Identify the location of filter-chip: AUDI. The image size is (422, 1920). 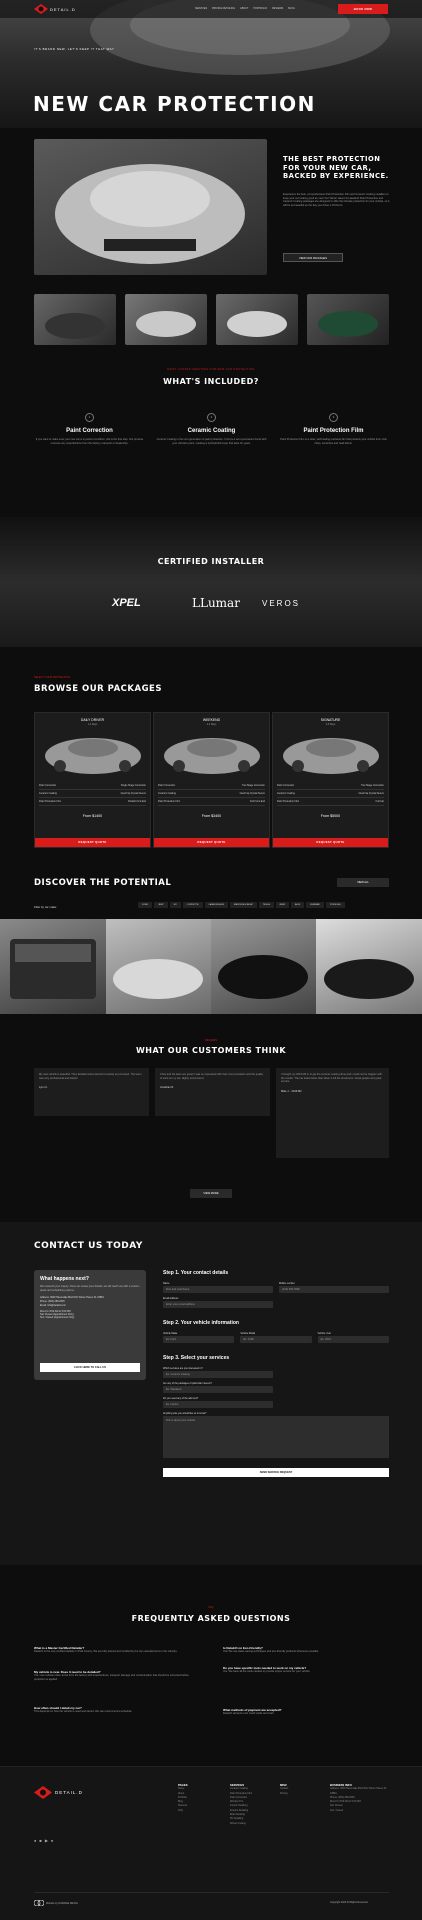
(298, 905).